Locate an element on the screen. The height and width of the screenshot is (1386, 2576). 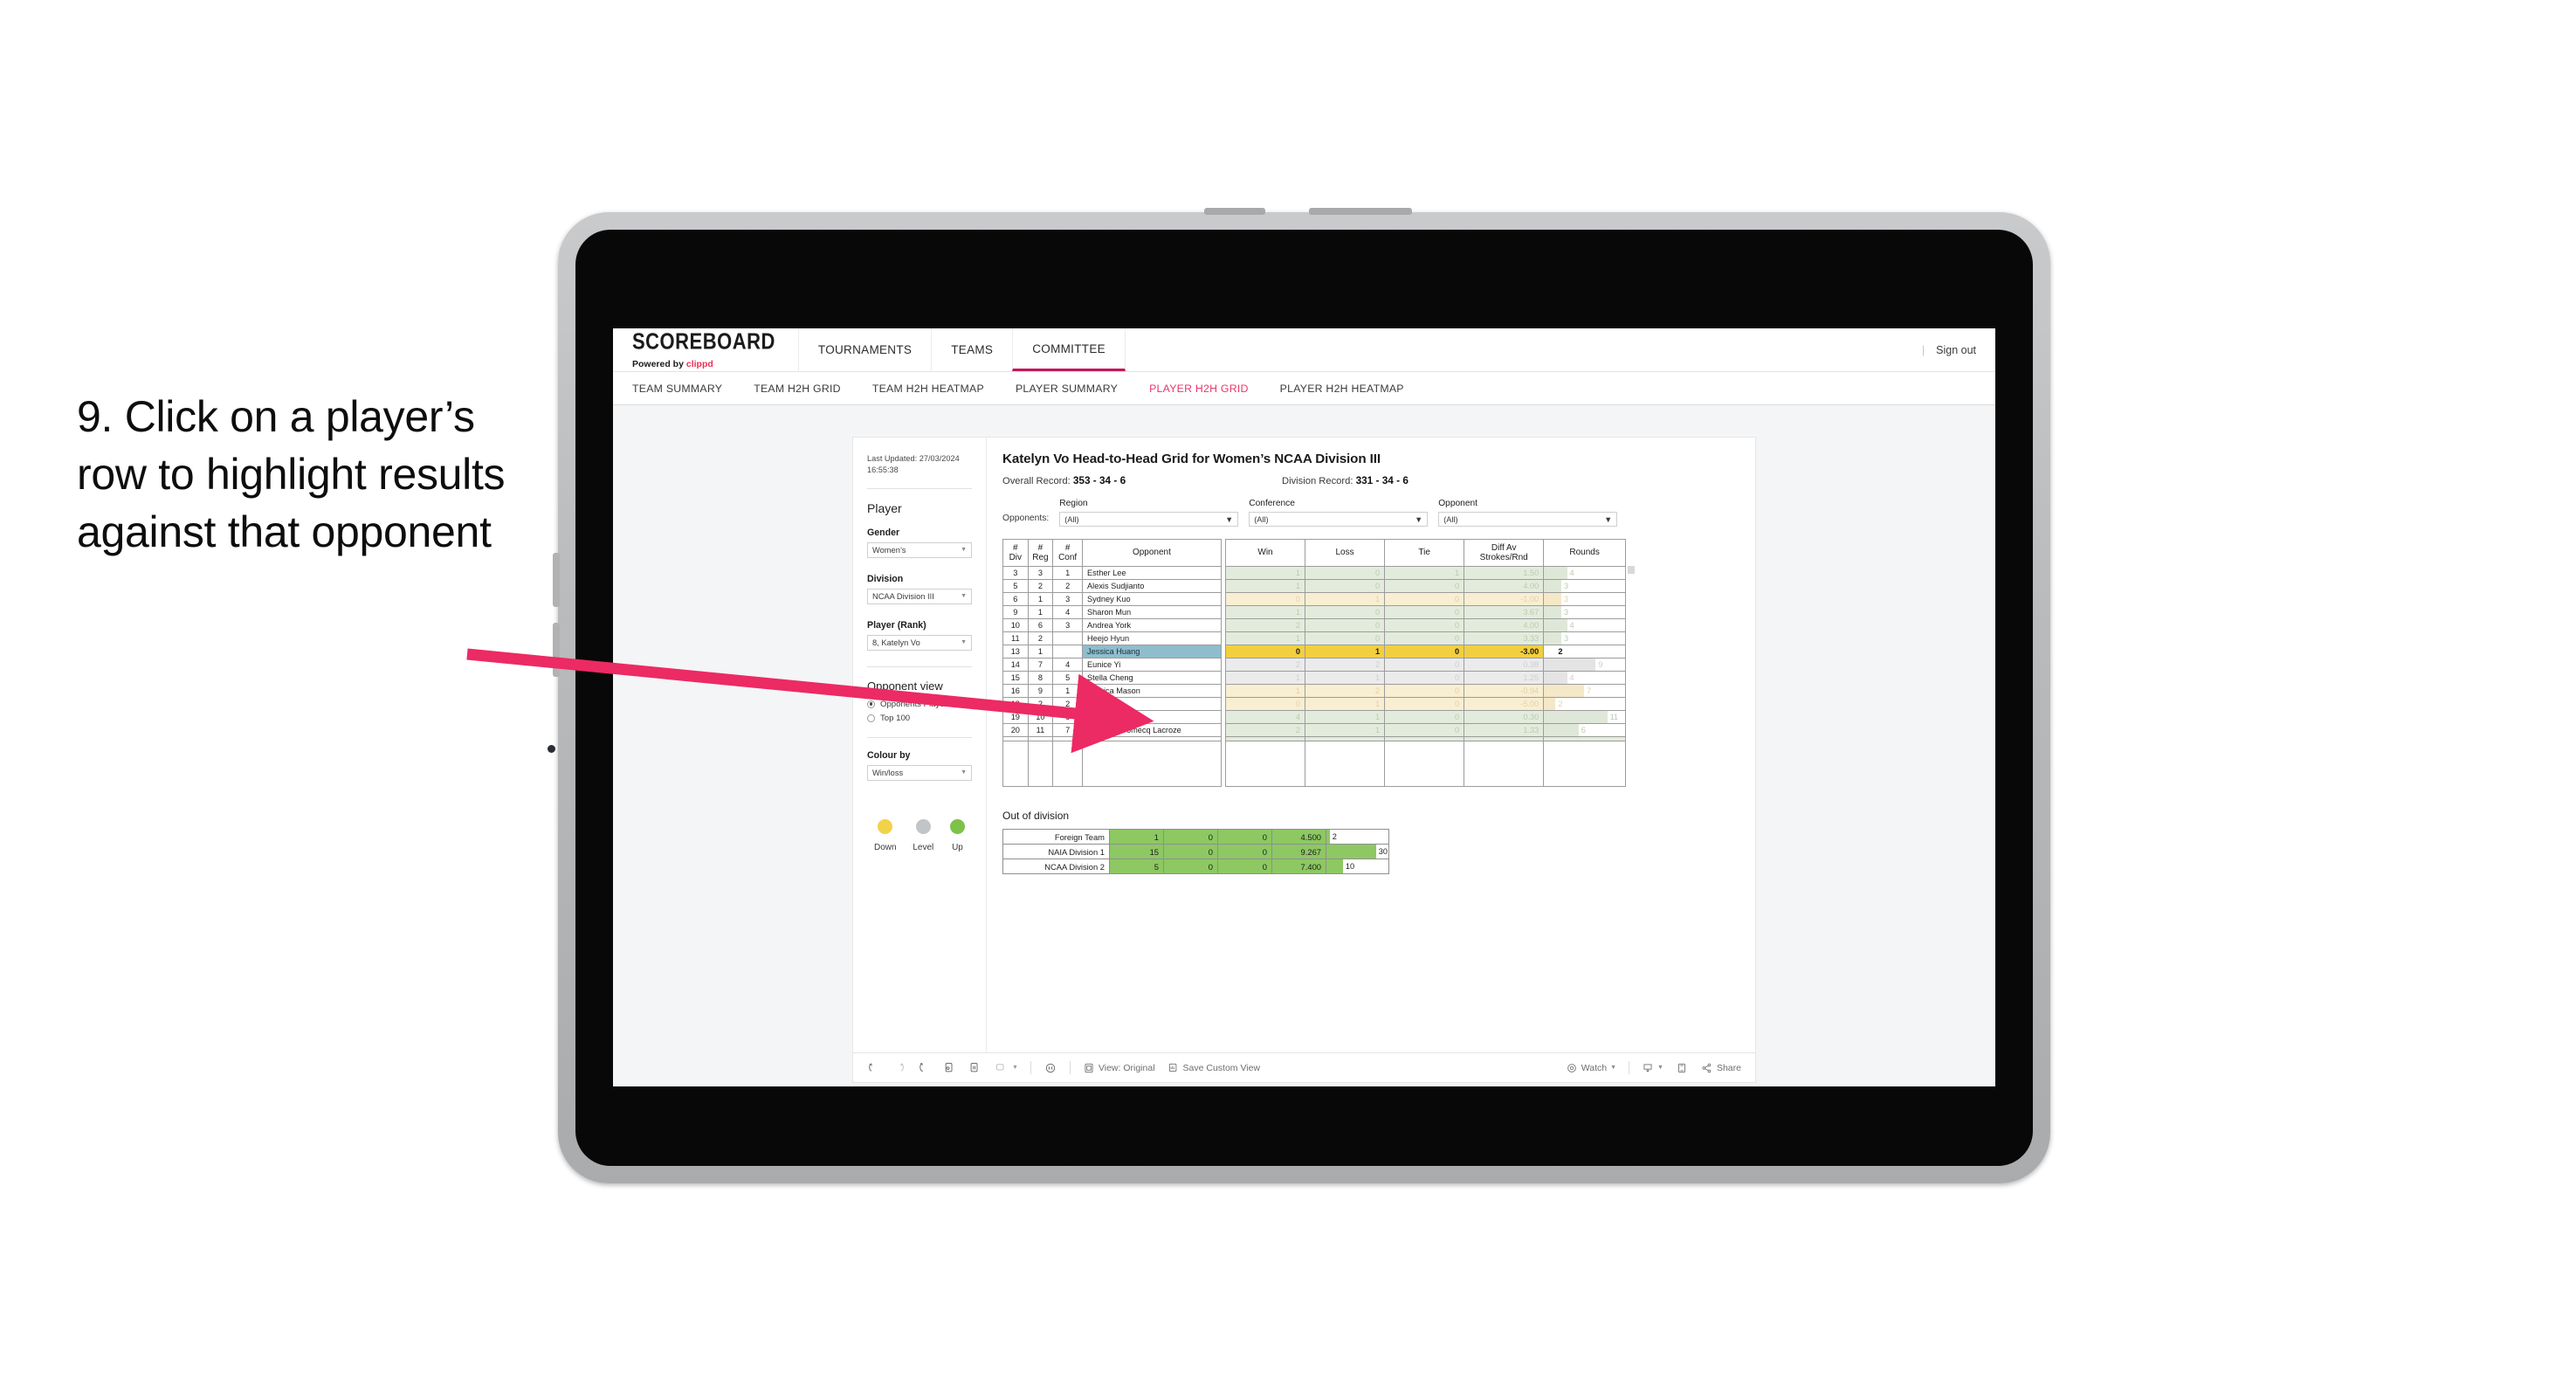
download-icon: ▼ is located at coordinates (1652, 1068).